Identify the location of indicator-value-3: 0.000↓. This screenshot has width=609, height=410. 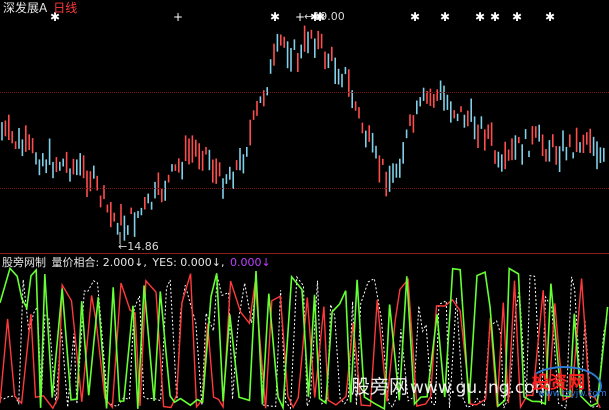
(250, 262).